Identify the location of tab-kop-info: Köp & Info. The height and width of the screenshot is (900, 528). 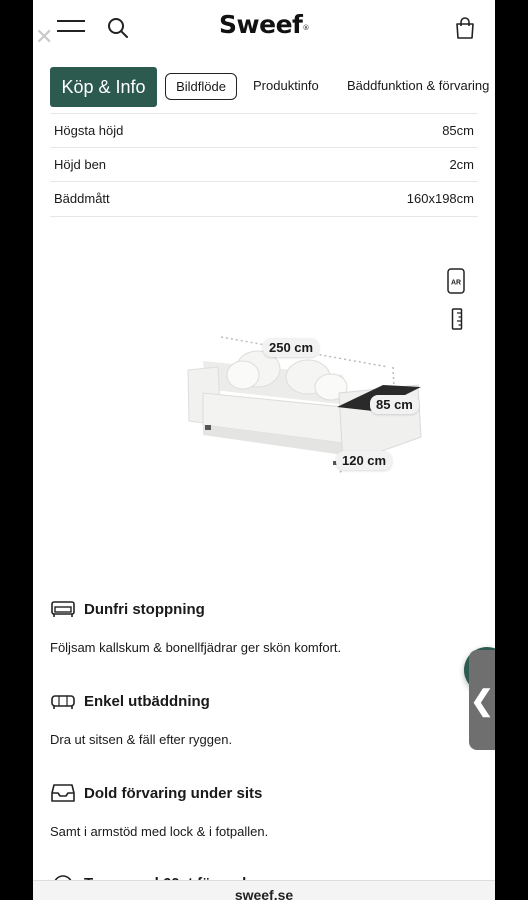
(103, 87).